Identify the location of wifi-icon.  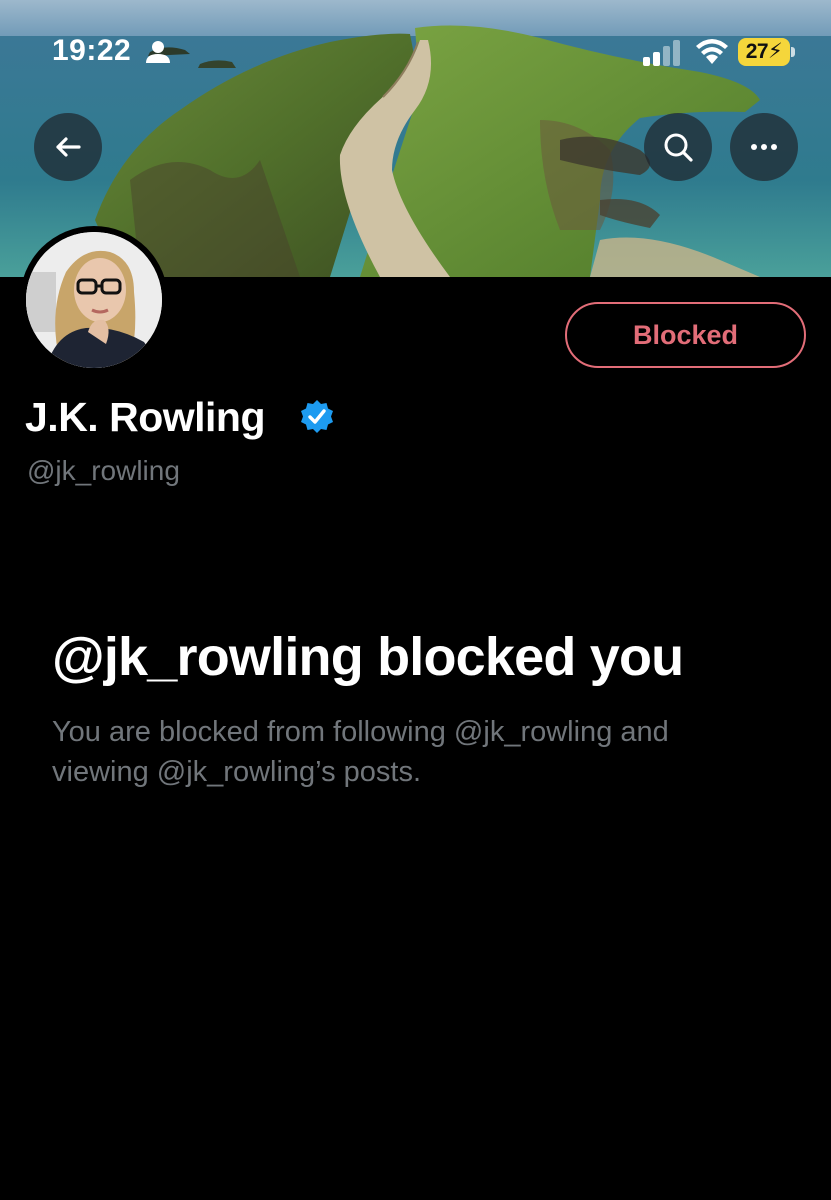
(712, 51).